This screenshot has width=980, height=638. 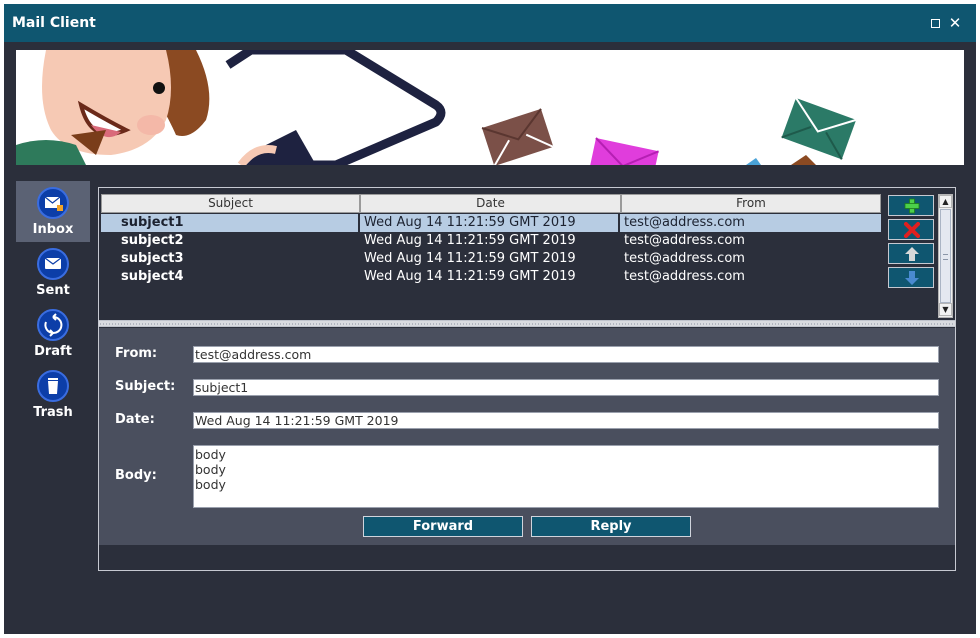 I want to click on from-label: From:, so click(x=136, y=353).